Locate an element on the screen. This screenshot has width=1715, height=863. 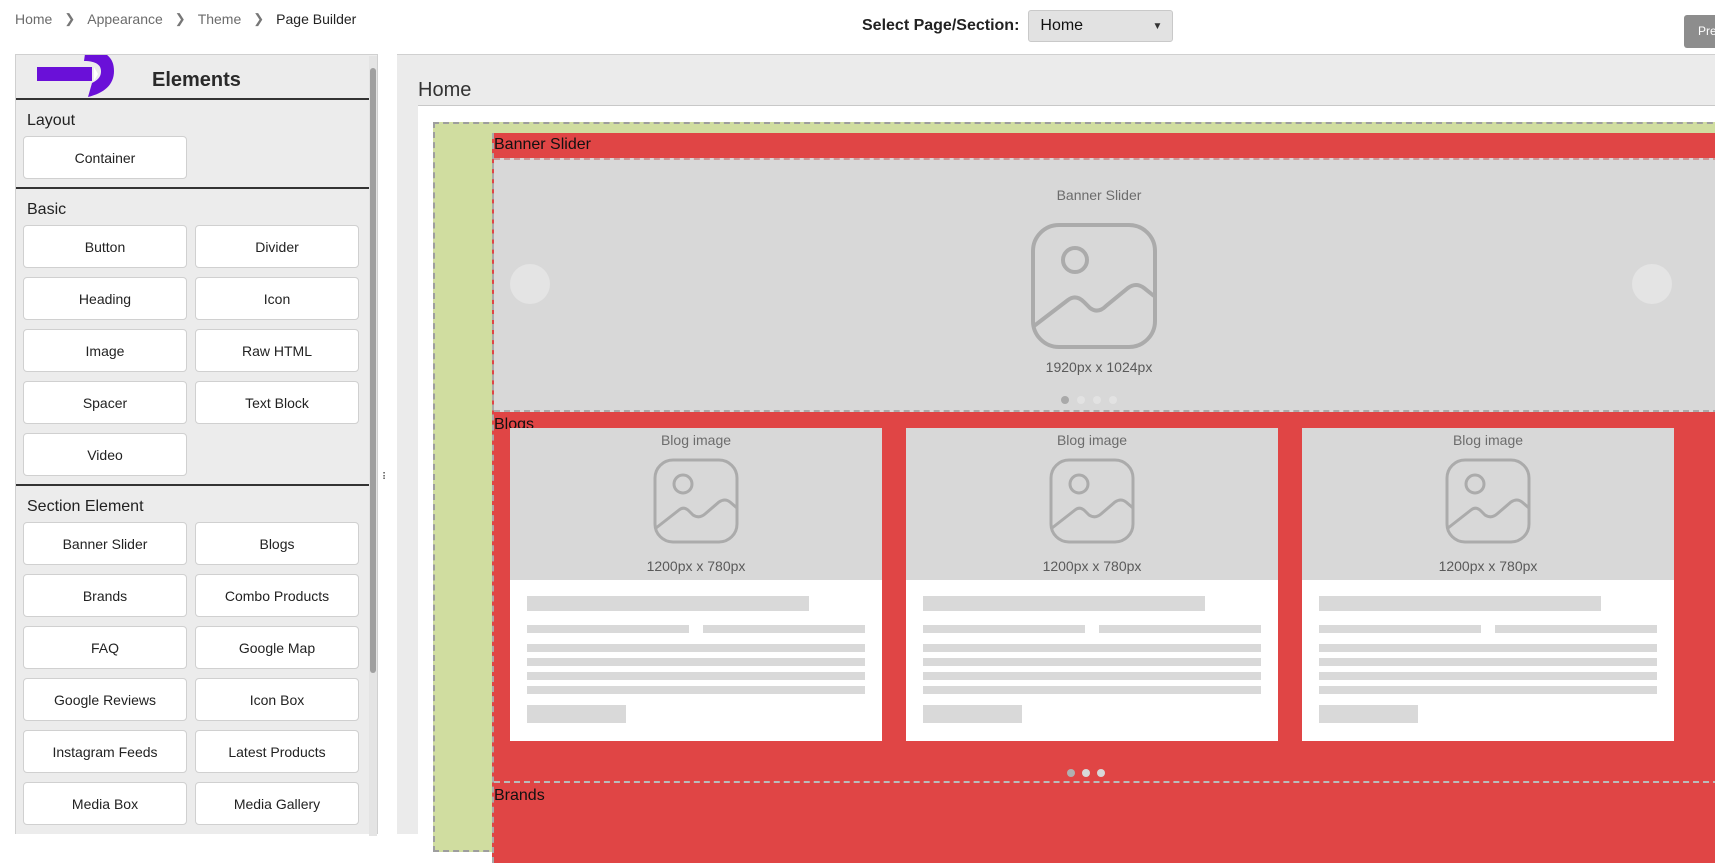
element-video-button: Video is located at coordinates (105, 454).